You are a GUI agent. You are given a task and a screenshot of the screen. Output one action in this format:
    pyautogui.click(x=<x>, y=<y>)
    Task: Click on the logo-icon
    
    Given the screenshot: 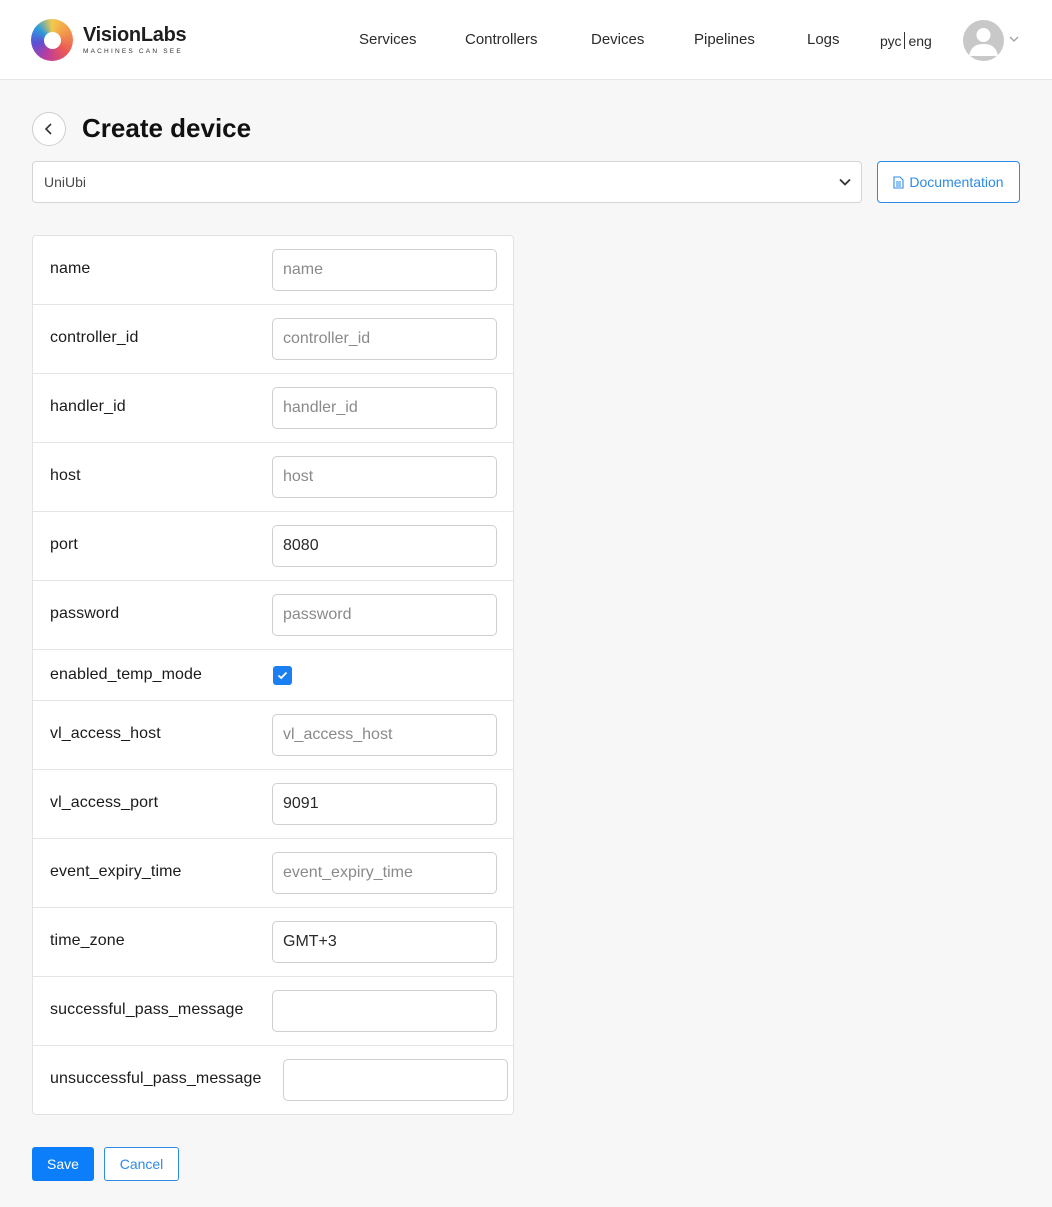 What is the action you would take?
    pyautogui.click(x=52, y=40)
    